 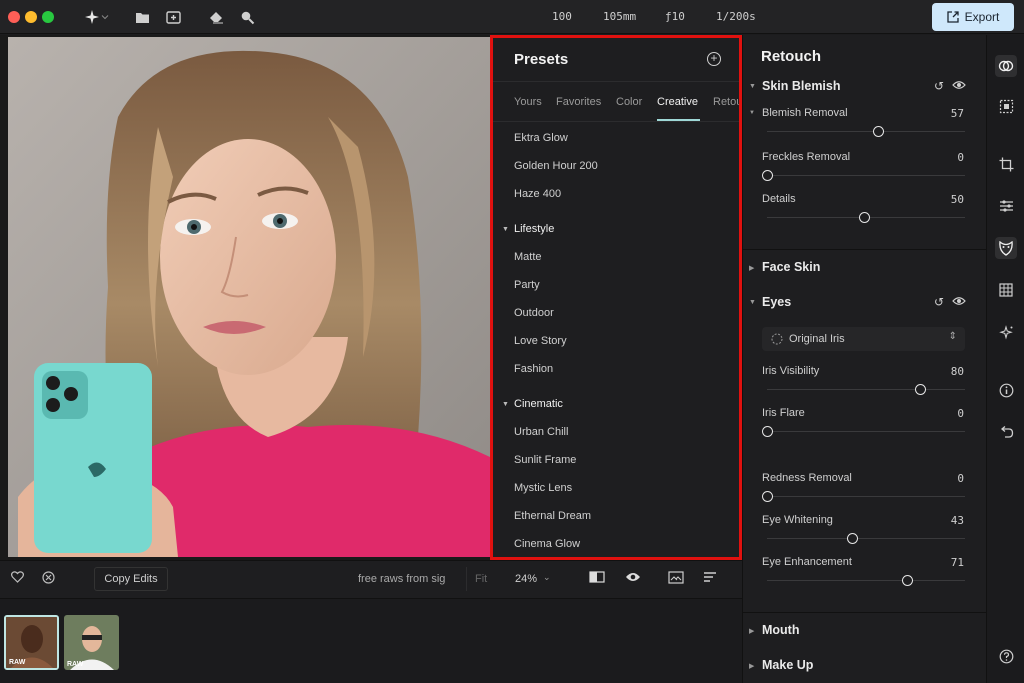 I want to click on close-window-button, so click(x=14, y=17).